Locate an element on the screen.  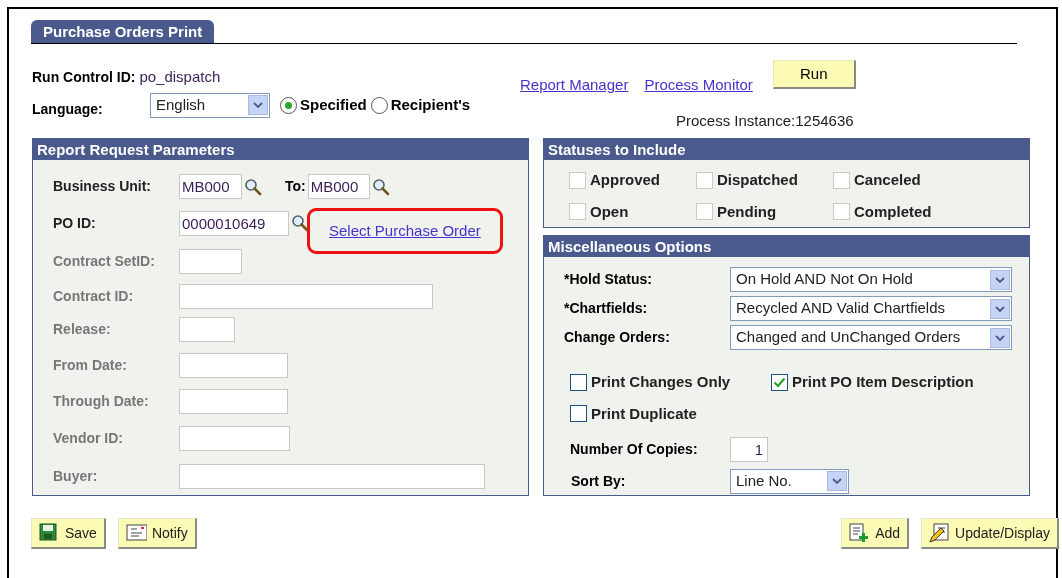
field-label: Through Date: is located at coordinates (101, 401).